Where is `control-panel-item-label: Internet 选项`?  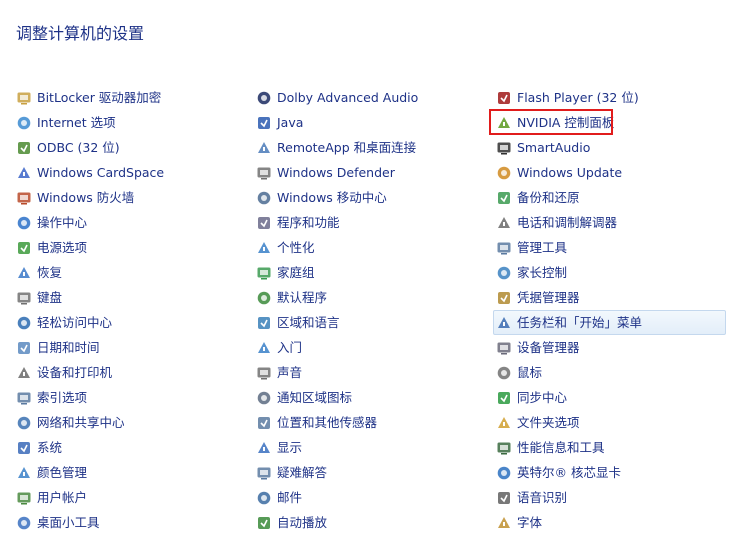
control-panel-item-label: Internet 选项 is located at coordinates (76, 122).